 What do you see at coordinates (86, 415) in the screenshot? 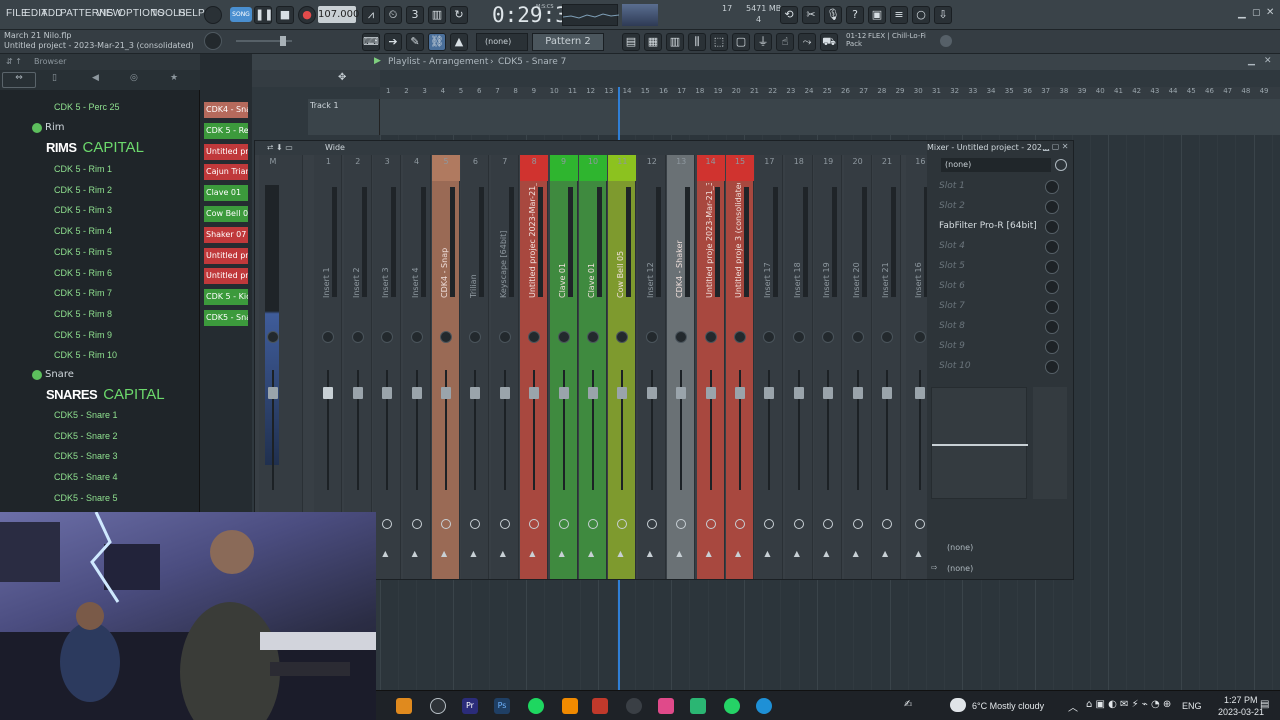
I see `browser-file: CDK5 - Snare 1` at bounding box center [86, 415].